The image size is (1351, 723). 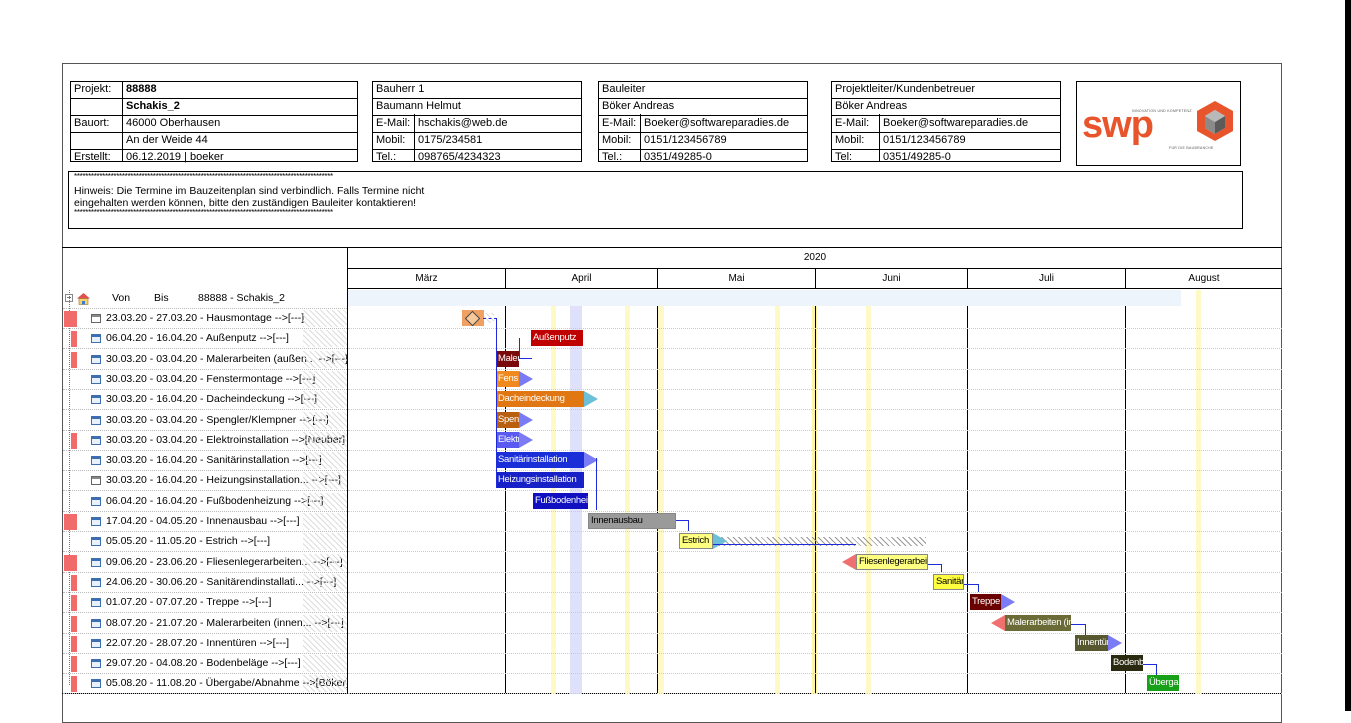 What do you see at coordinates (507, 379) in the screenshot?
I see `task-bar: Fens` at bounding box center [507, 379].